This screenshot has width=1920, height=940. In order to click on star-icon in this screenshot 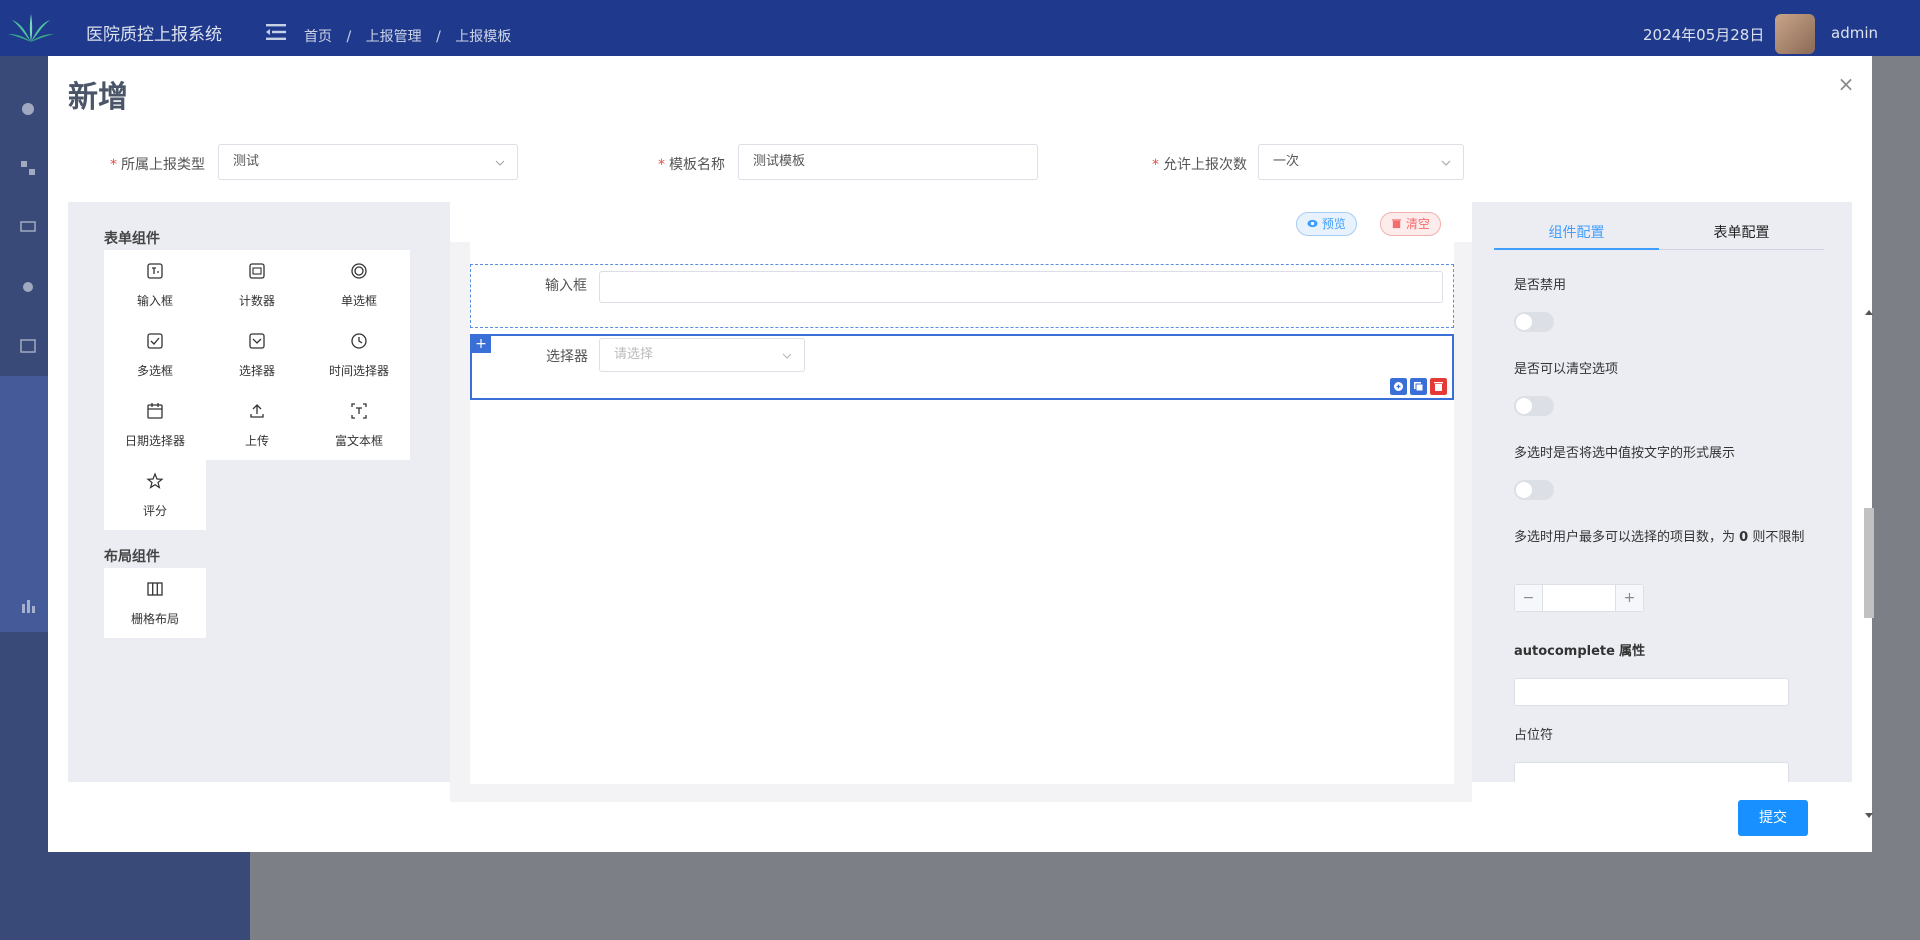, I will do `click(155, 480)`.